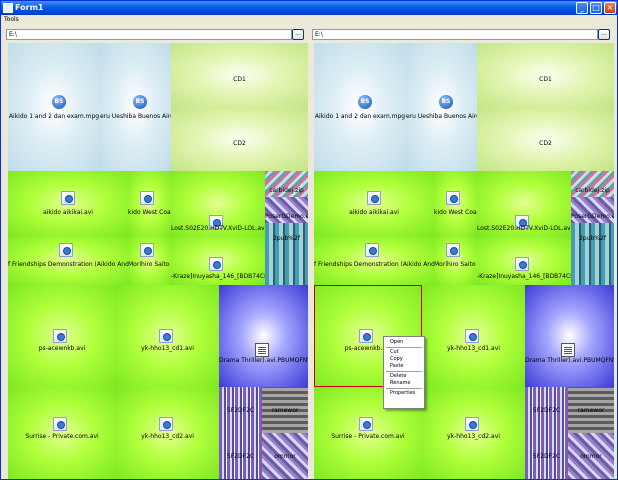 The height and width of the screenshot is (480, 618). I want to click on cell-label: -Kraze]Inuyasha_146_[BDB74CF, so click(524, 276).